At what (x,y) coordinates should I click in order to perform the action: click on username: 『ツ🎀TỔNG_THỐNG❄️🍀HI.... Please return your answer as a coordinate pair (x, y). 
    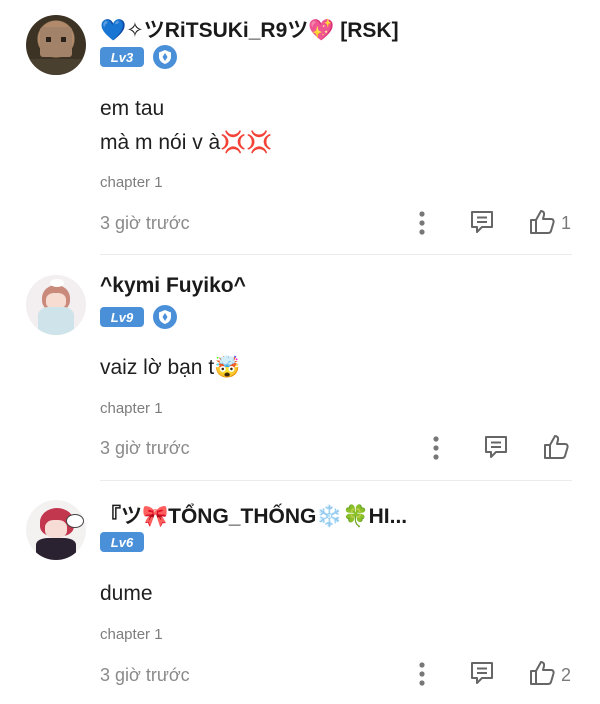
    Looking at the image, I should click on (253, 515).